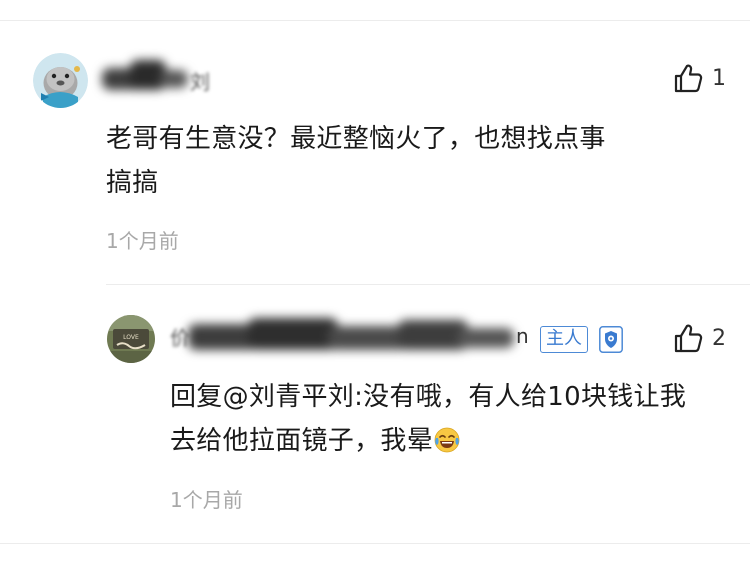 This screenshot has width=750, height=564. Describe the element at coordinates (200, 82) in the screenshot. I see `comment-author-name-tail: 刘` at that location.